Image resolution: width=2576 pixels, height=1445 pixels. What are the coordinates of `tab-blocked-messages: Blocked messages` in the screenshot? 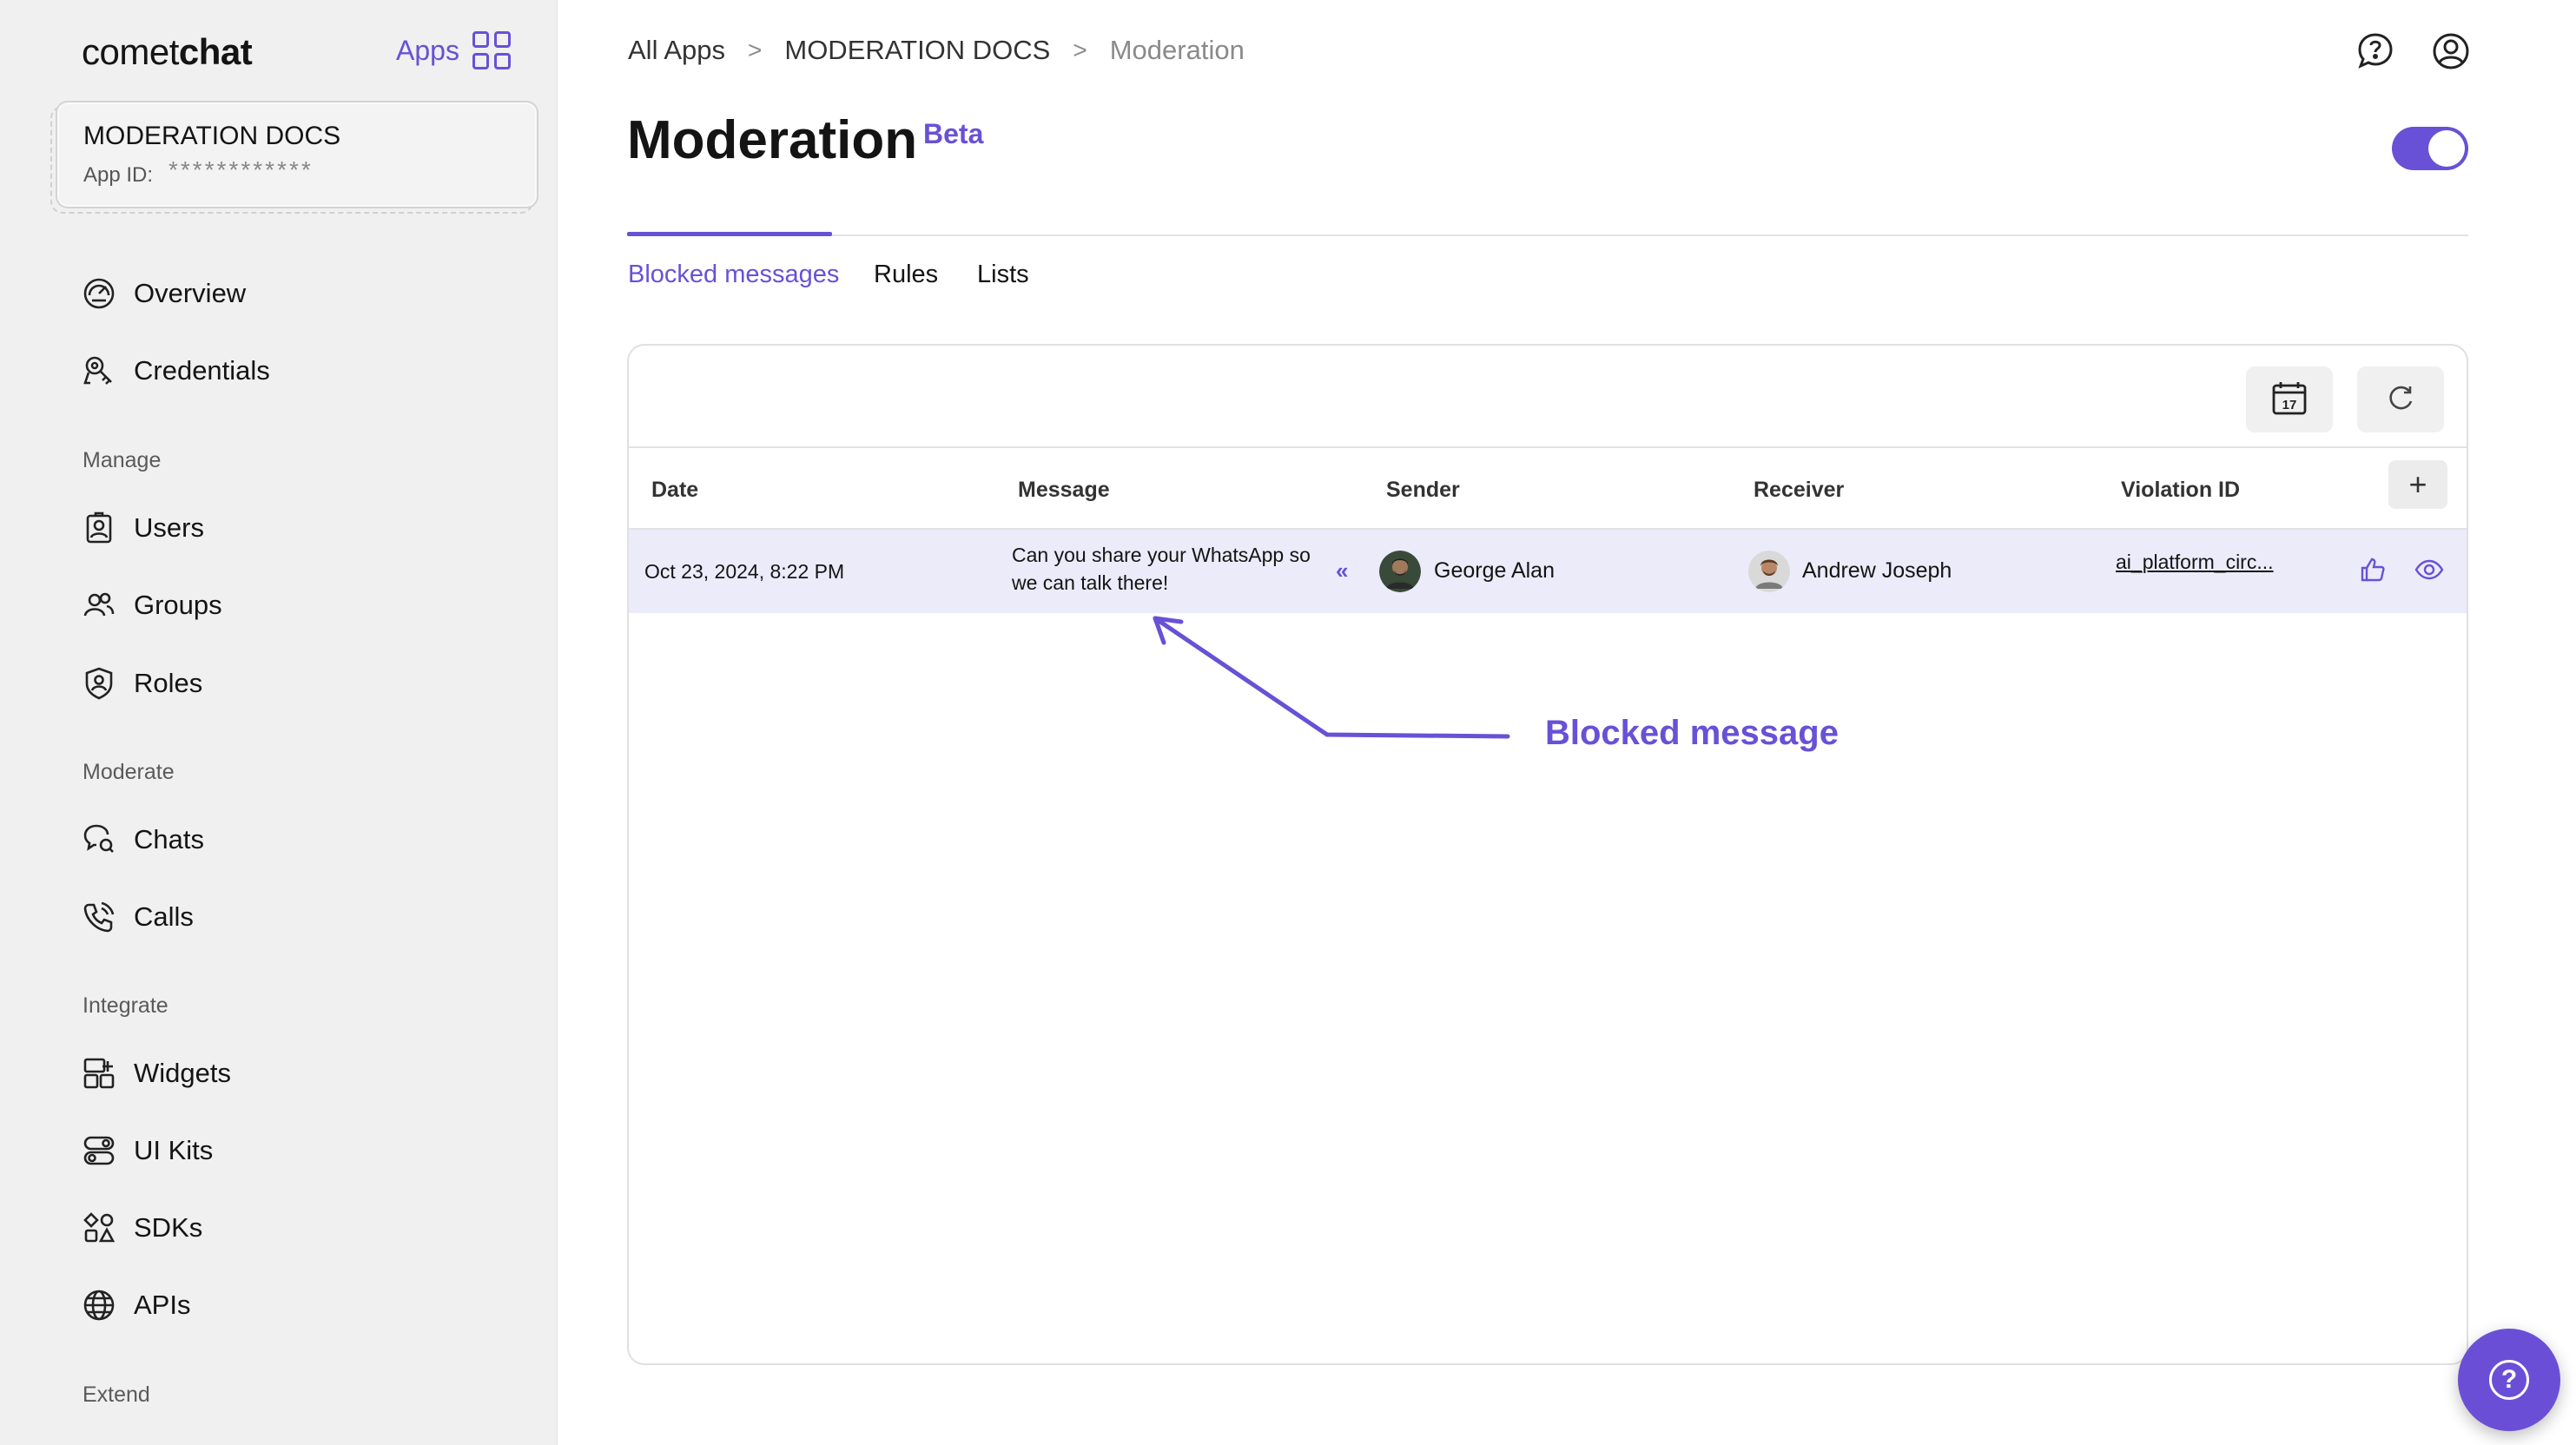 It's located at (733, 275).